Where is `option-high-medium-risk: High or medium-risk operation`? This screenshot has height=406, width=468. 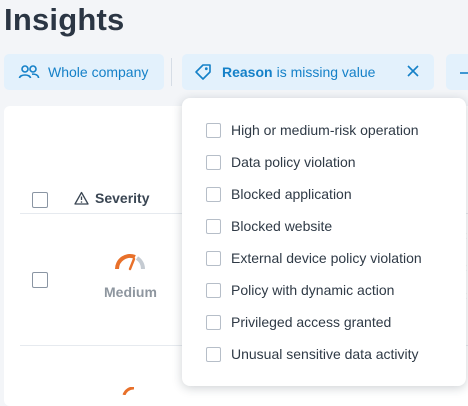 option-high-medium-risk: High or medium-risk operation is located at coordinates (312, 130).